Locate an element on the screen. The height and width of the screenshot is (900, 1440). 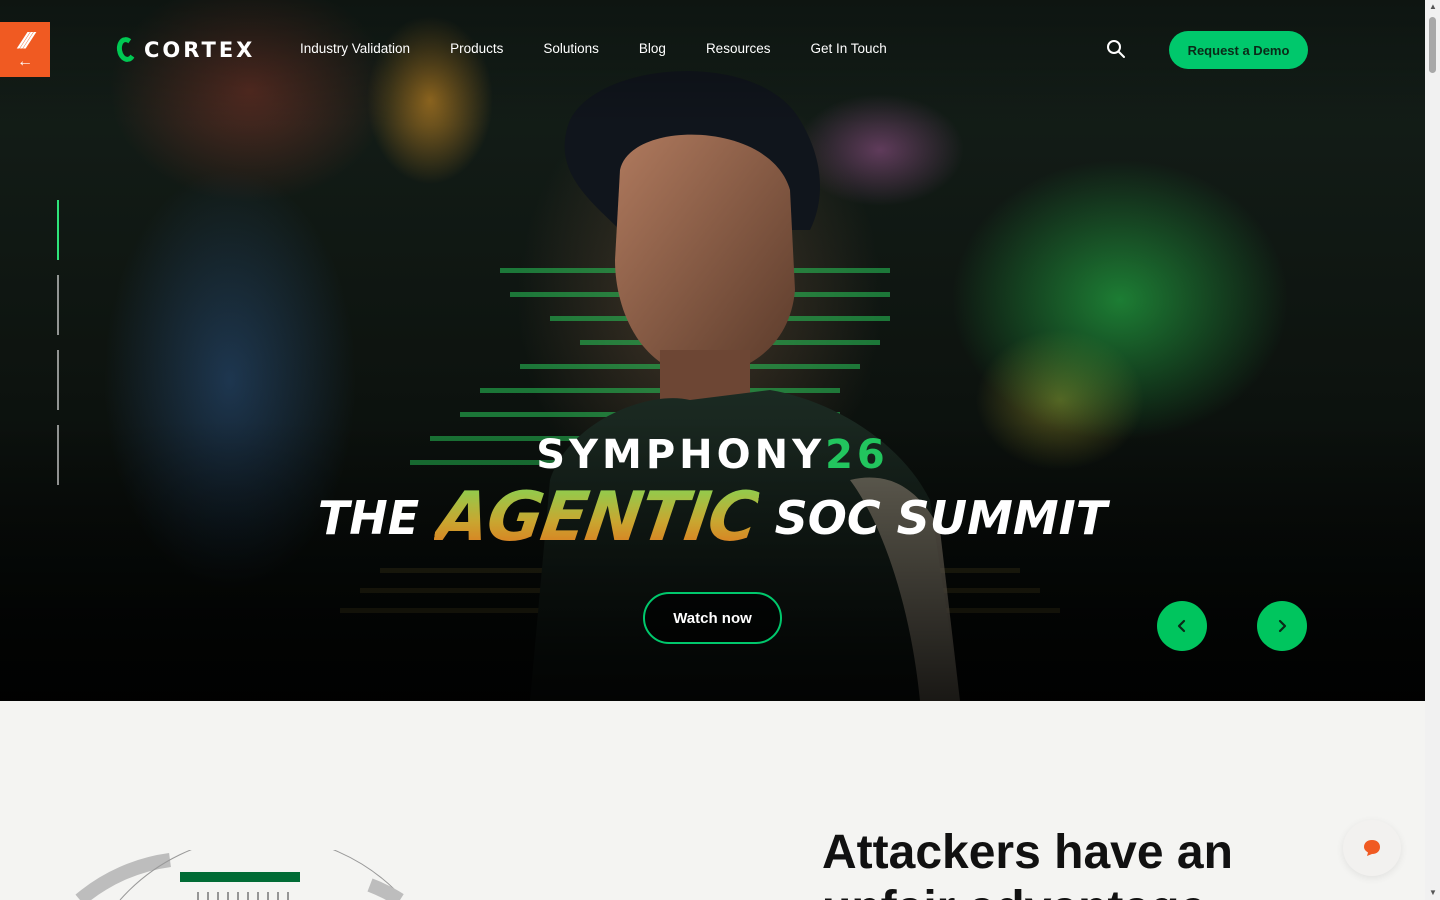
watch-now-button: Watch now is located at coordinates (712, 618).